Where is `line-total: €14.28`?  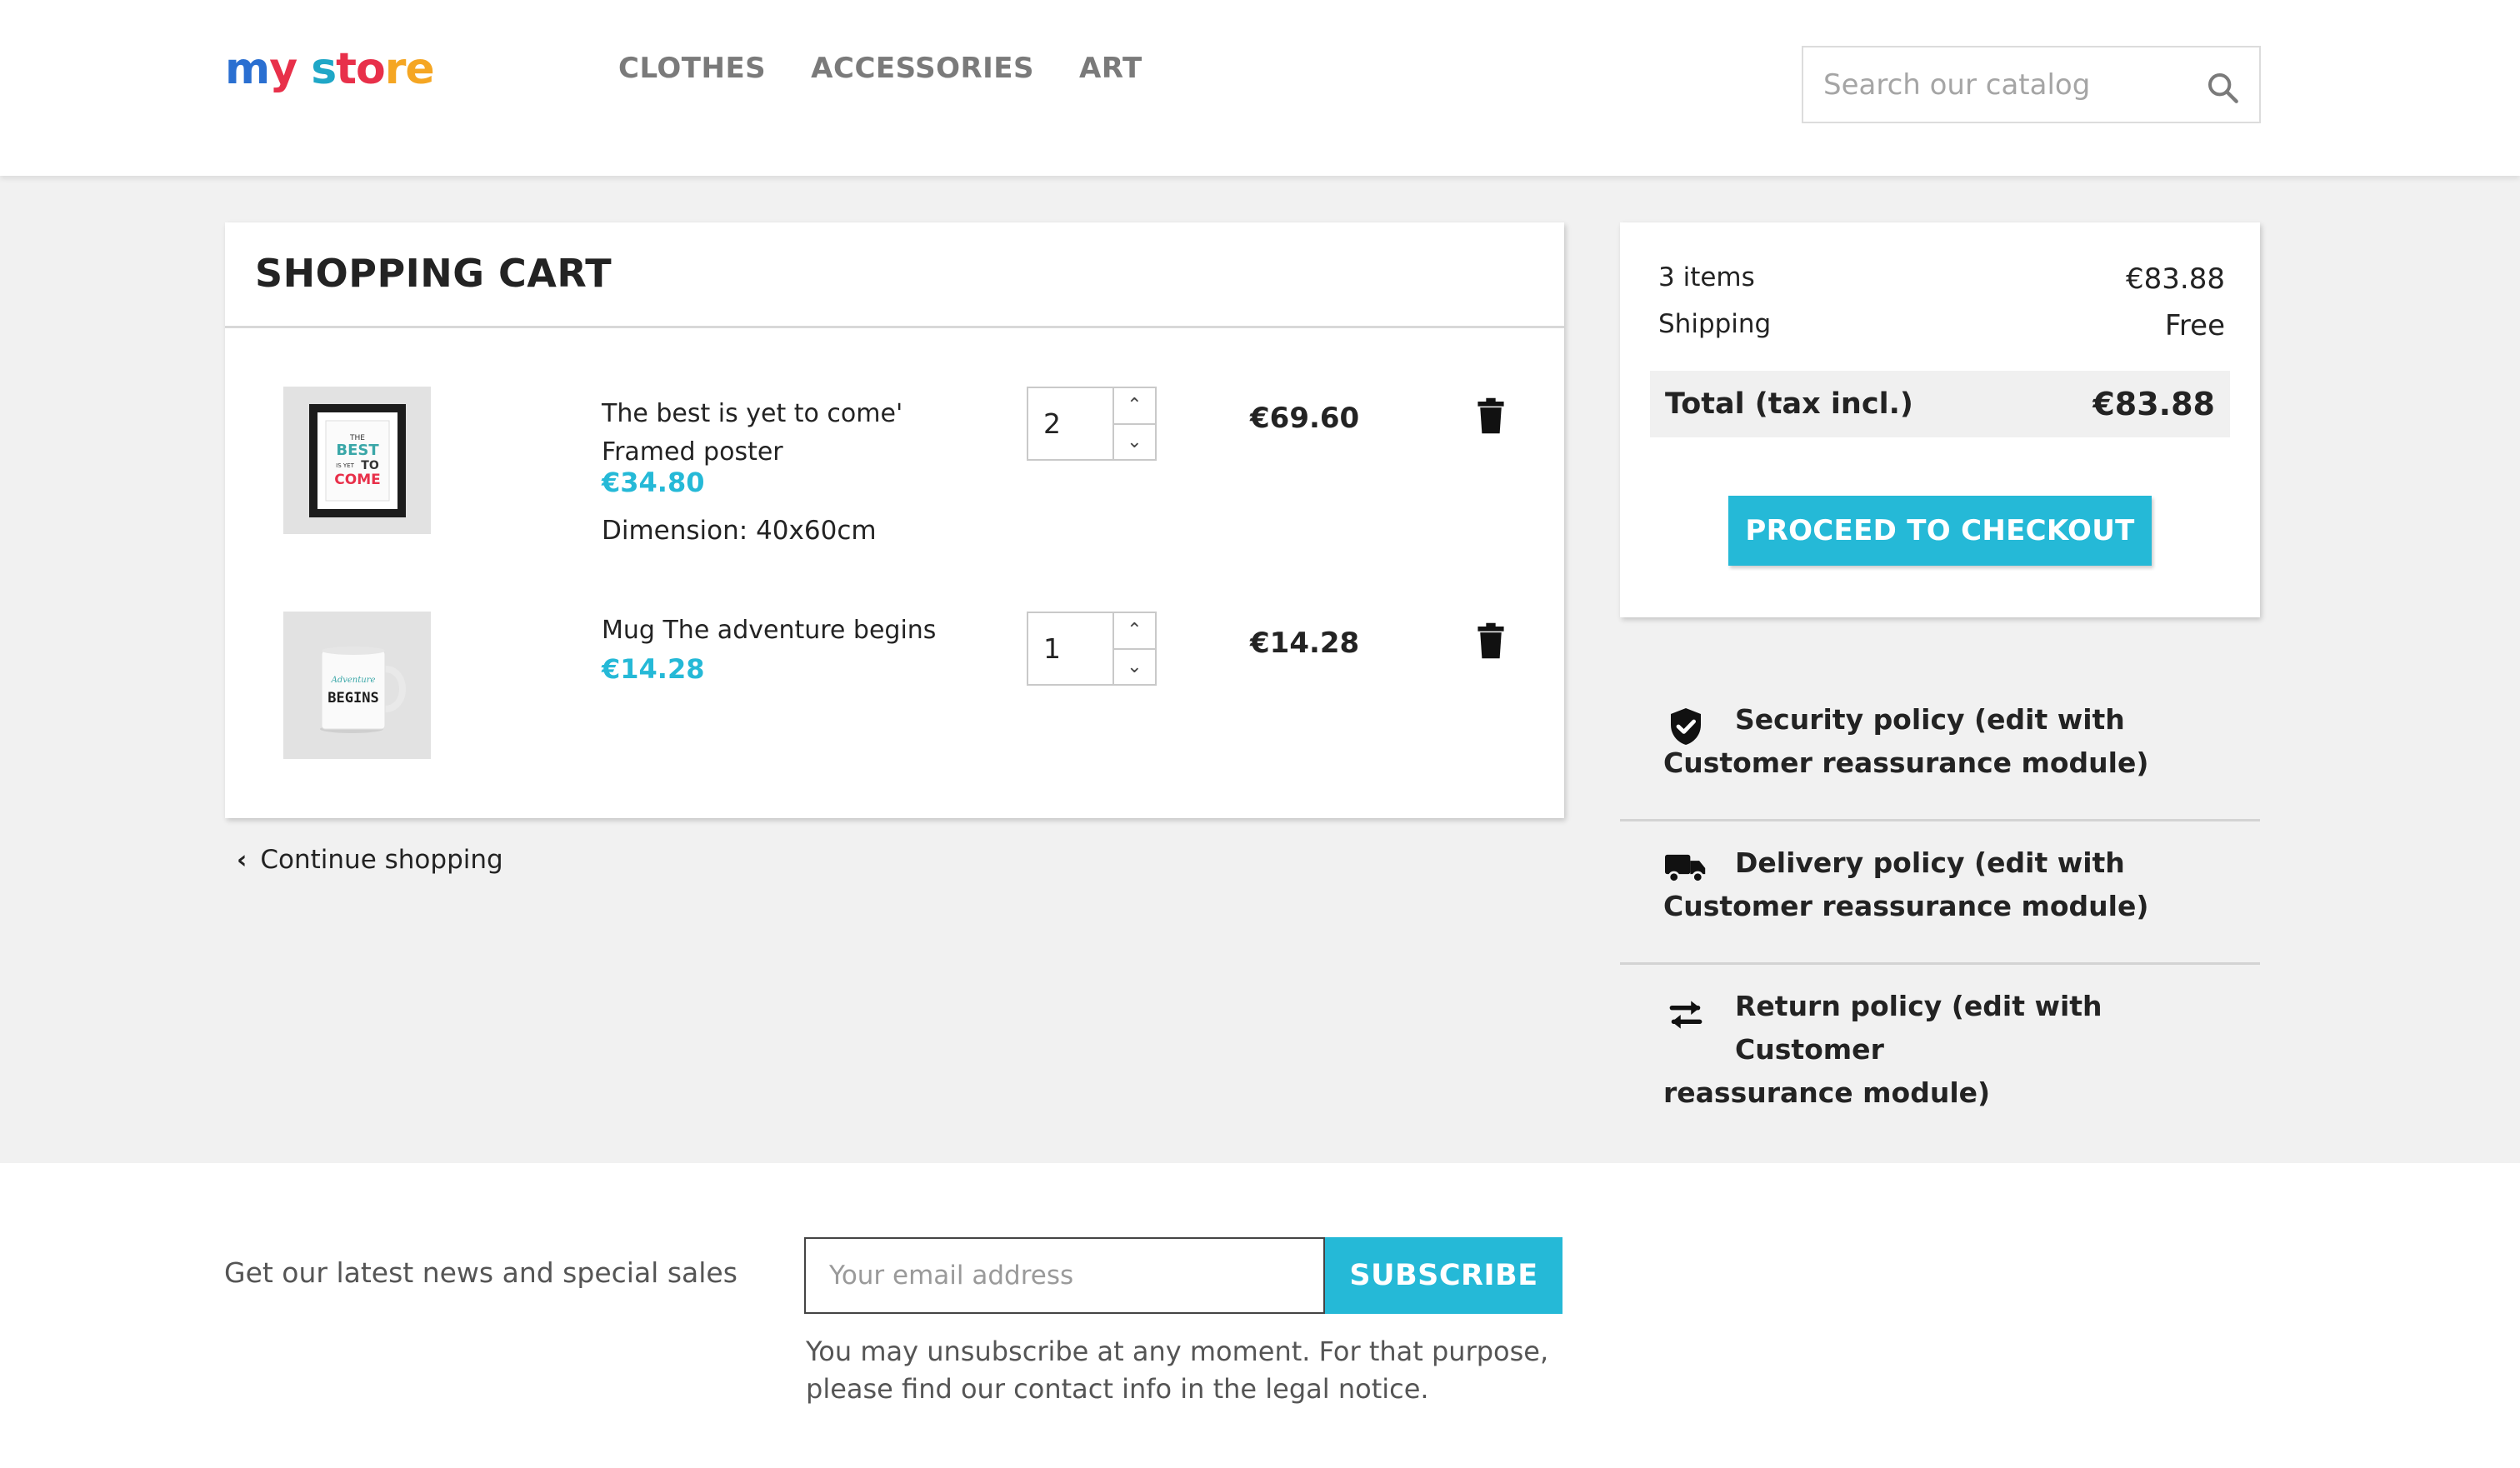 line-total: €14.28 is located at coordinates (1305, 643).